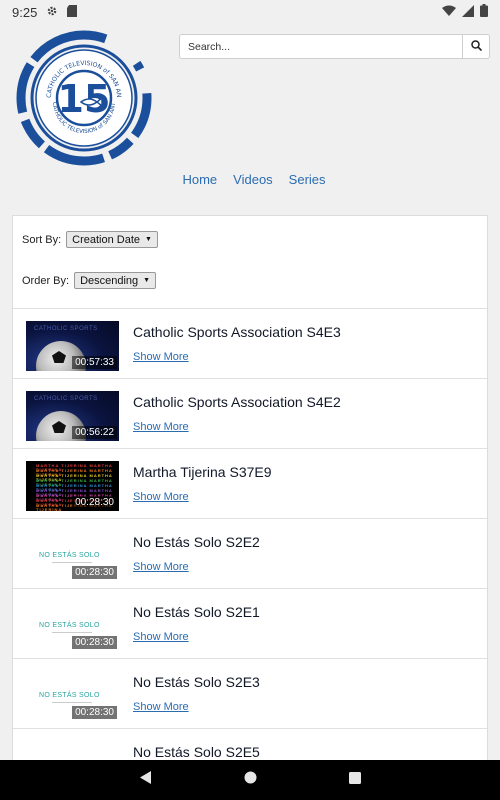 The image size is (500, 800). Describe the element at coordinates (321, 46) in the screenshot. I see `search-input` at that location.